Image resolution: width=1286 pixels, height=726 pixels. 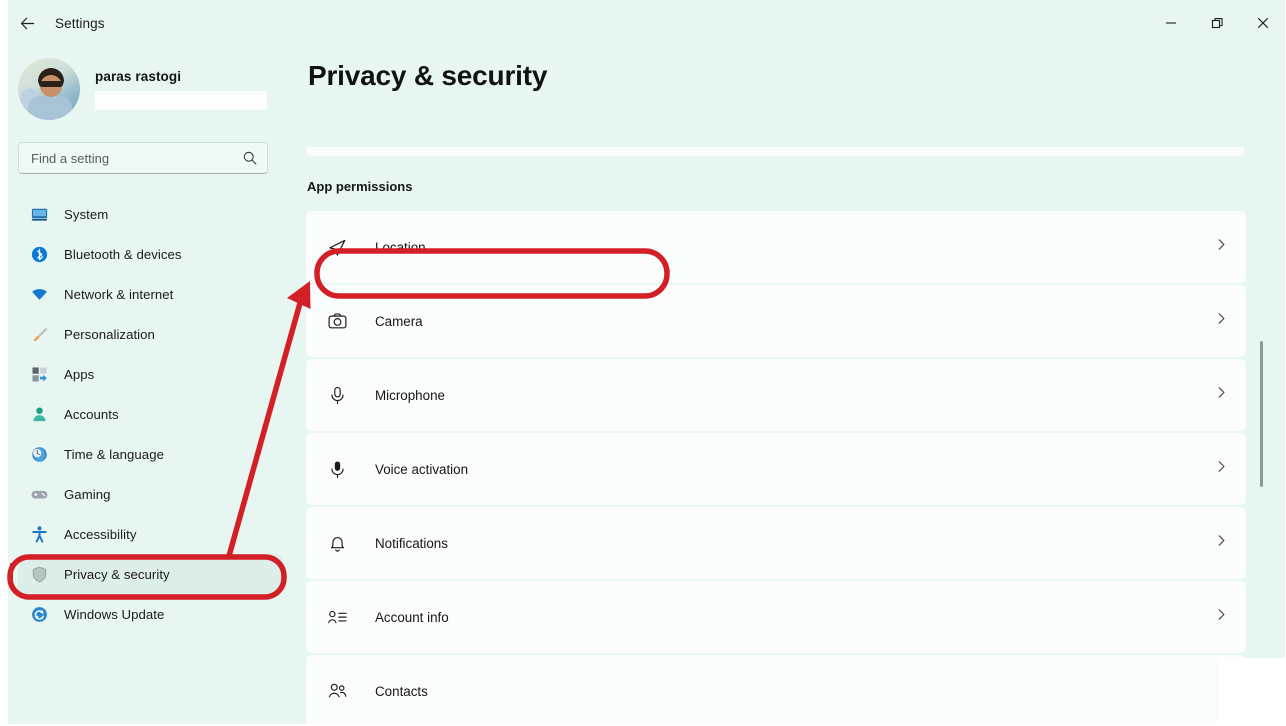 What do you see at coordinates (39, 614) in the screenshot?
I see `update-icon` at bounding box center [39, 614].